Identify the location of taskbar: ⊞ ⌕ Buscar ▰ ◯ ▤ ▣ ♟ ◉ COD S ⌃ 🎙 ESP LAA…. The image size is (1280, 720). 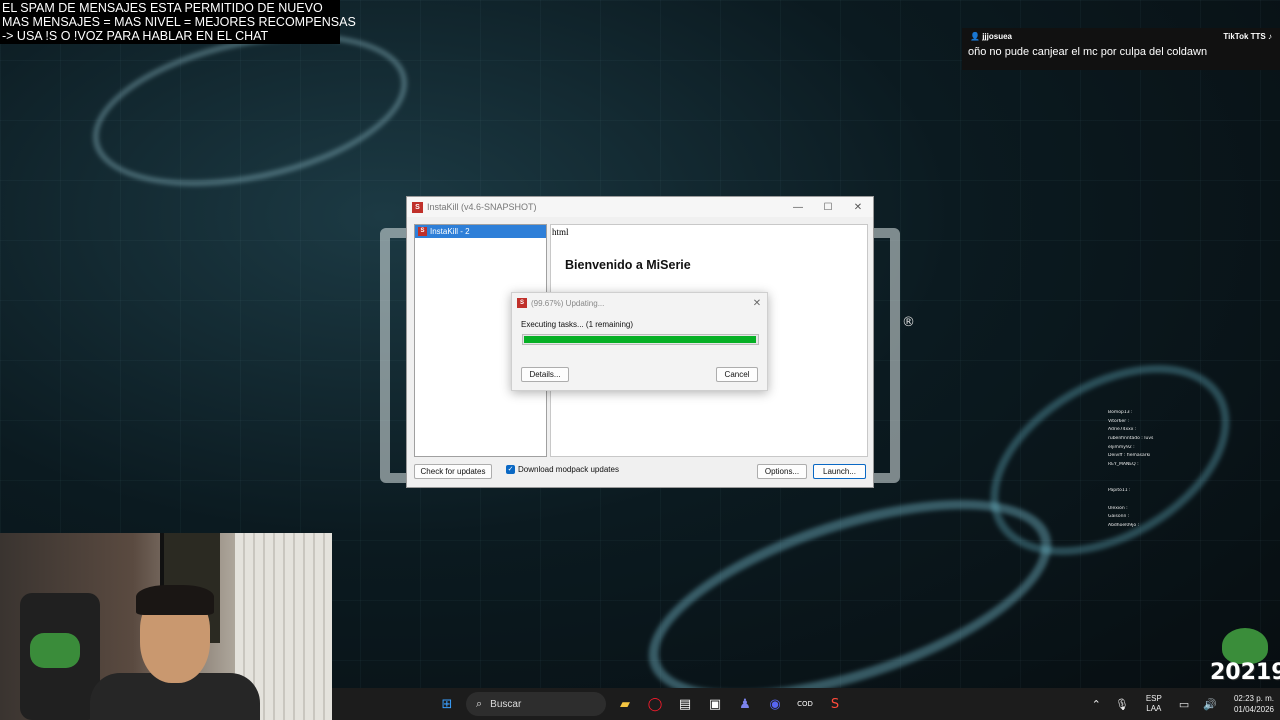
(806, 704).